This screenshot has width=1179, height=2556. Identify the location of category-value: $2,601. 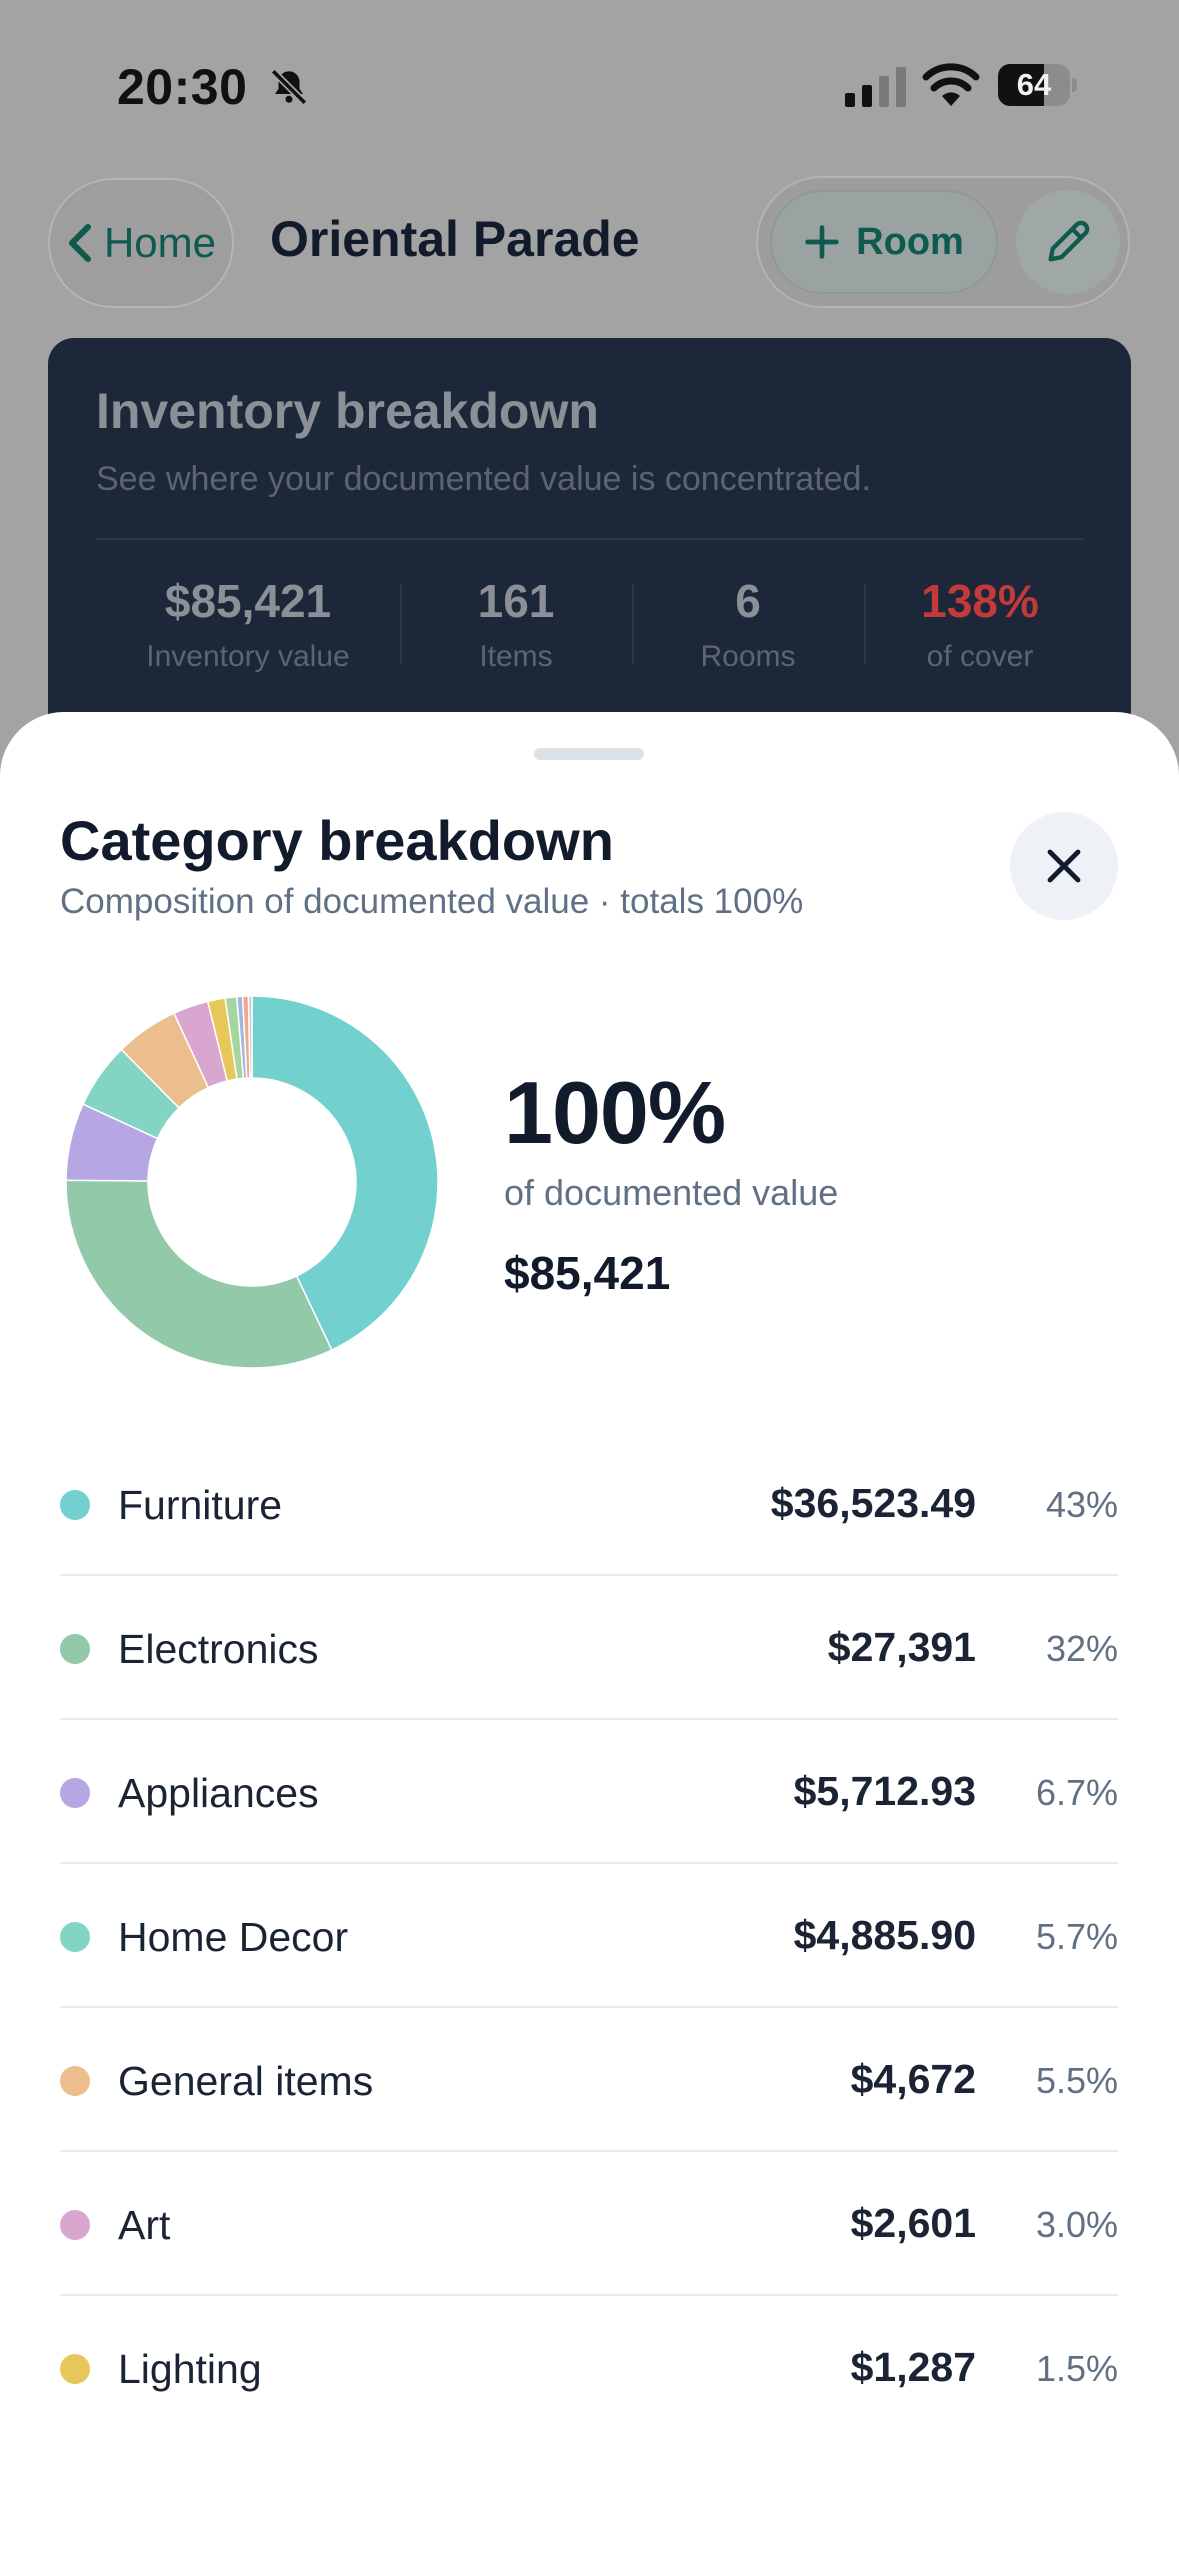
(913, 2223).